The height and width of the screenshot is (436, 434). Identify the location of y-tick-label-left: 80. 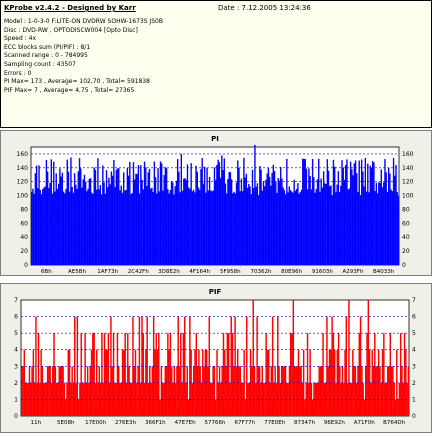
(24, 209).